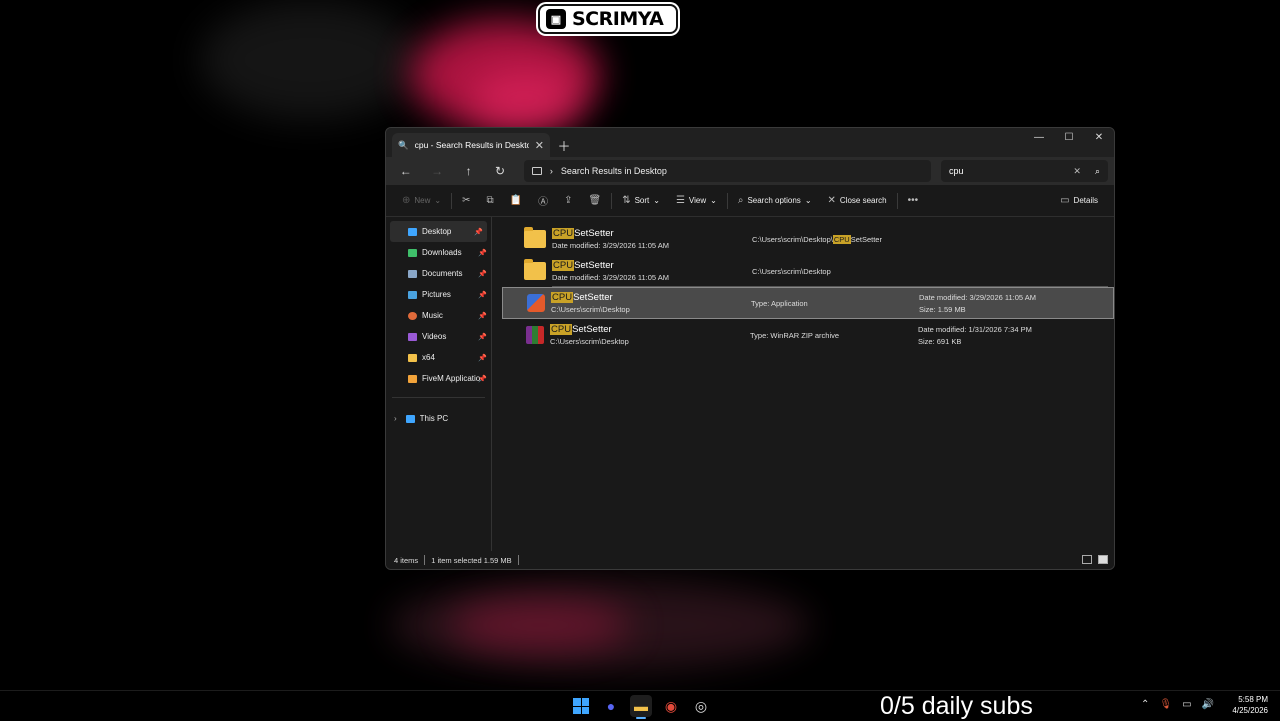 This screenshot has width=1280, height=721. I want to click on details-pane-icon: ▭, so click(1064, 200).